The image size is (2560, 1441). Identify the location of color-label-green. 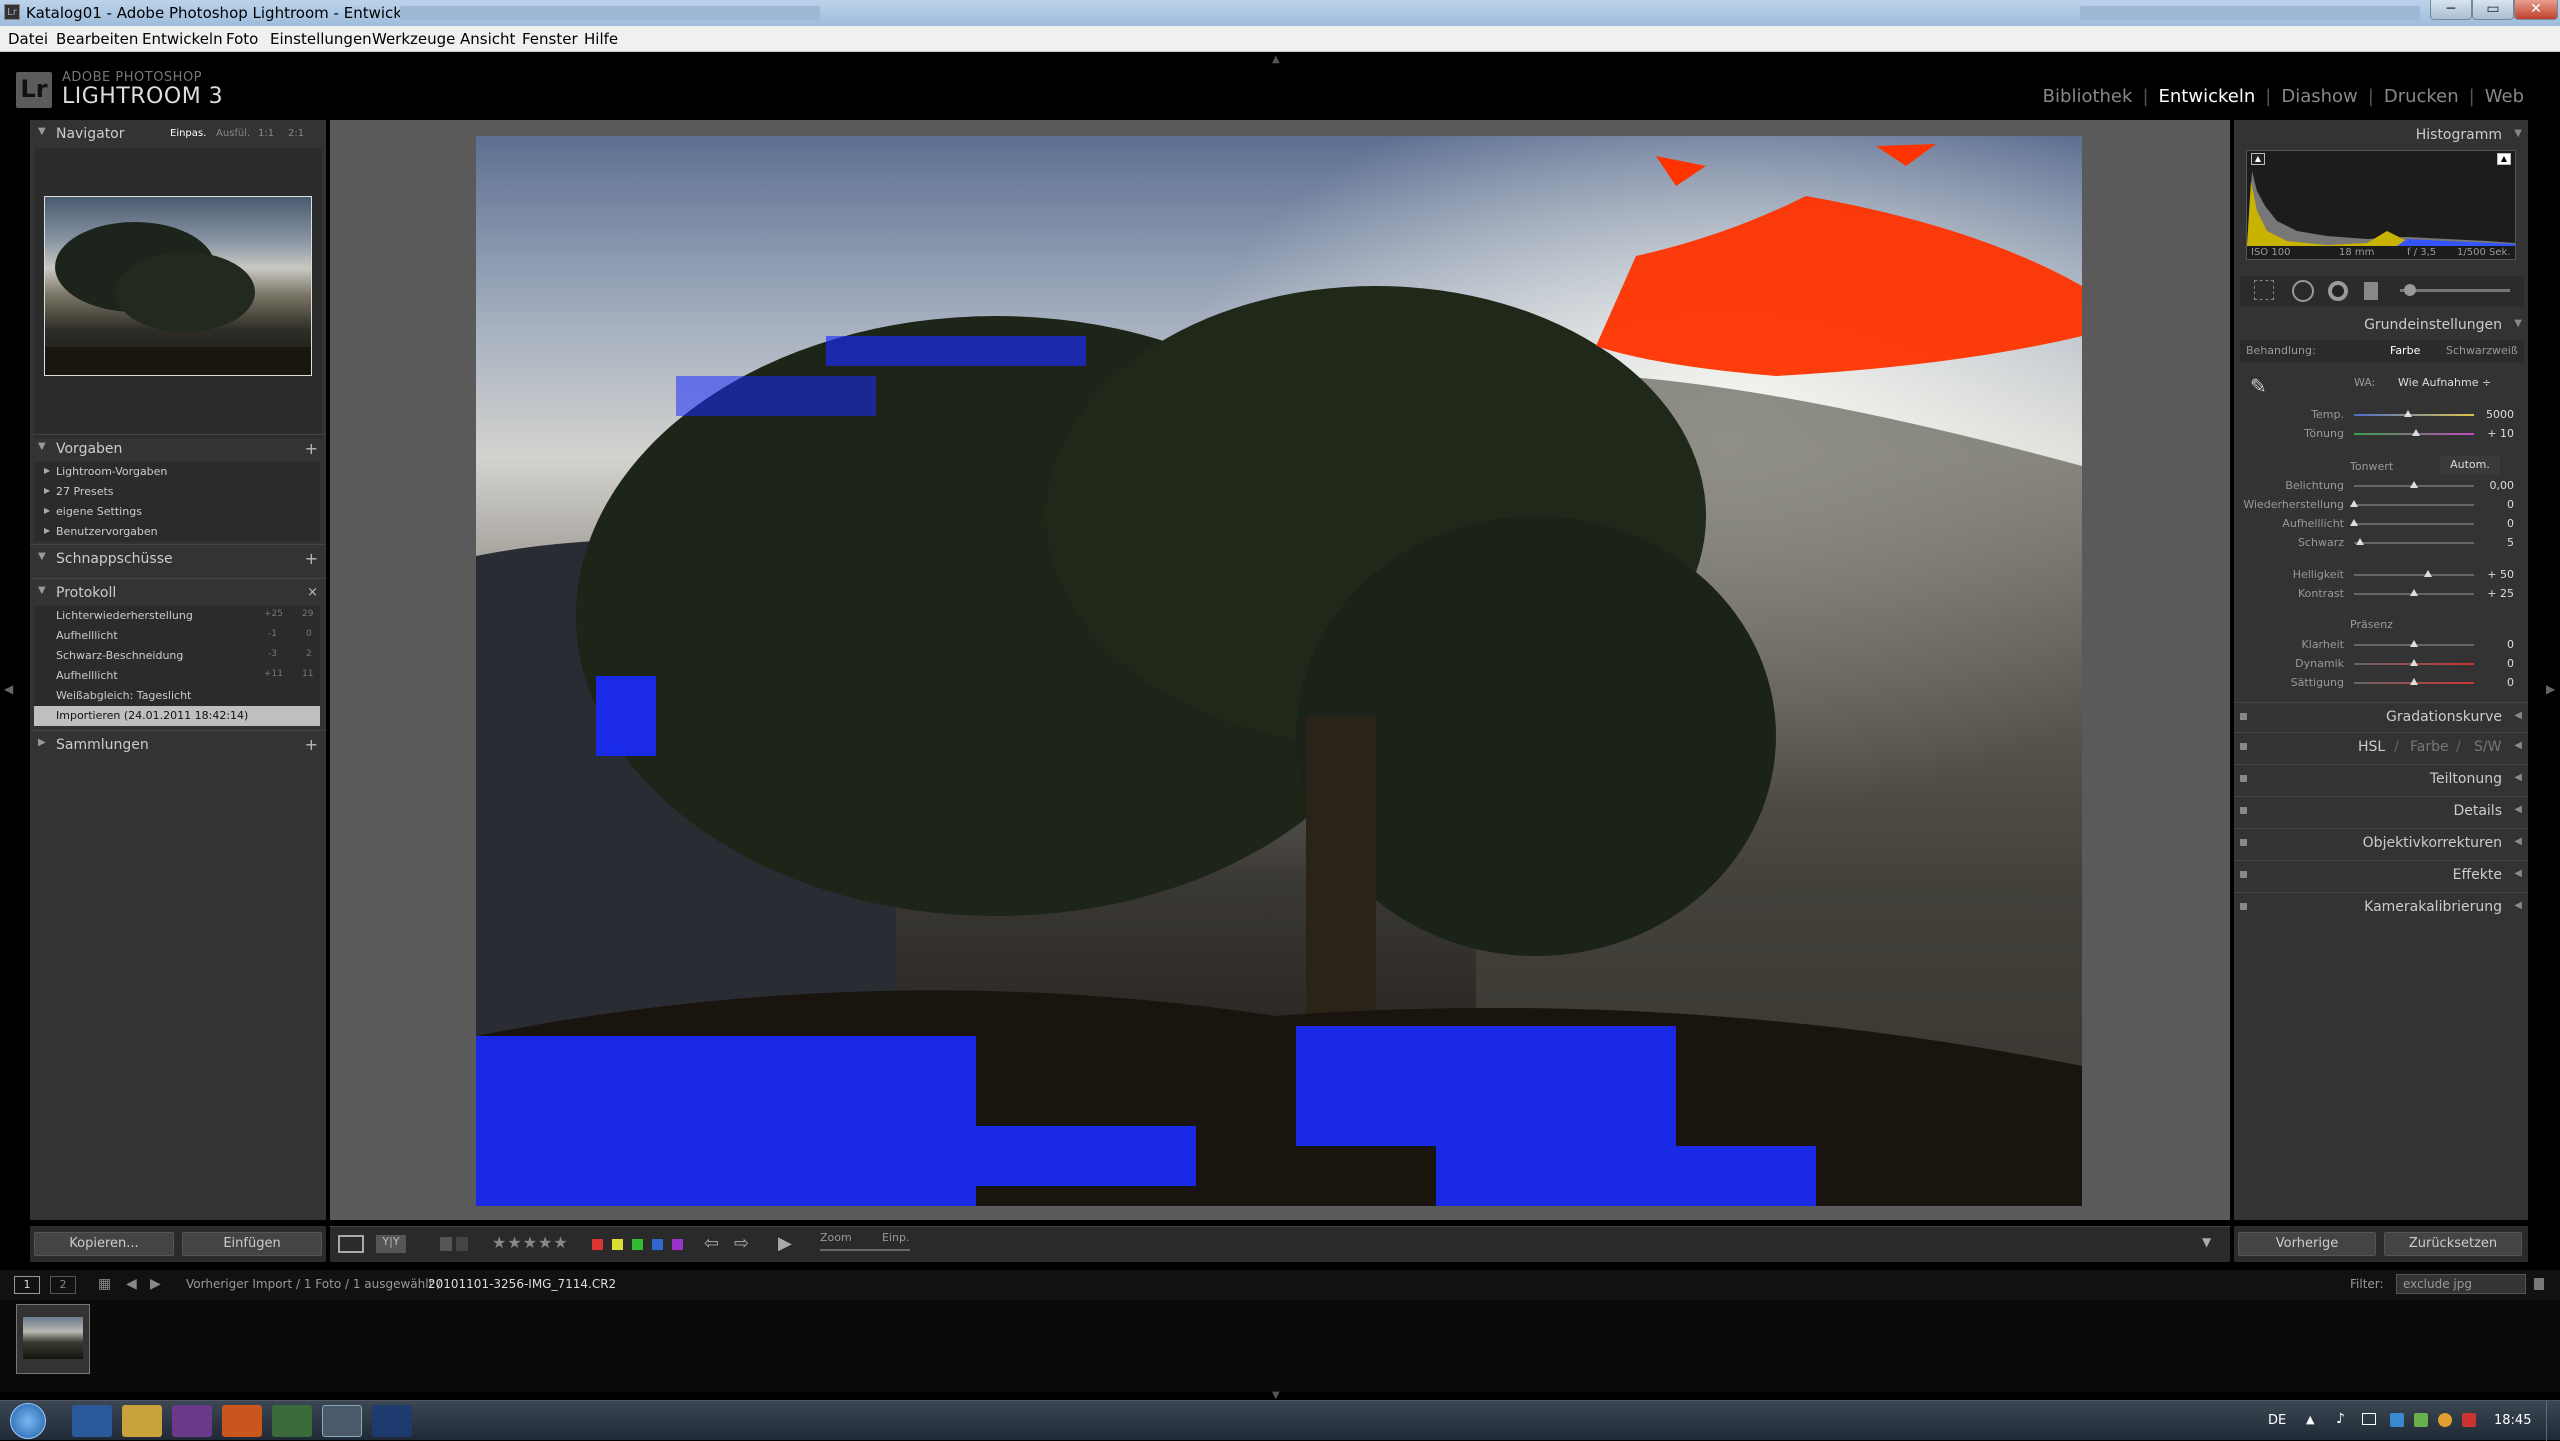
(637, 1244).